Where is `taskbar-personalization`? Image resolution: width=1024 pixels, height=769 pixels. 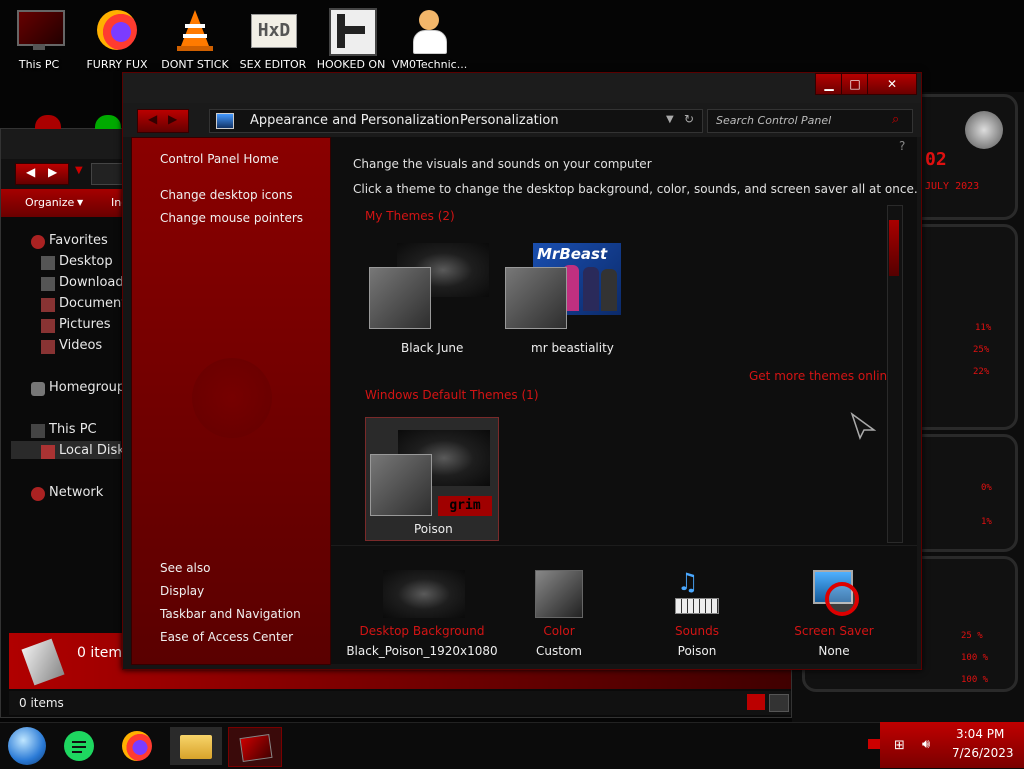 taskbar-personalization is located at coordinates (255, 747).